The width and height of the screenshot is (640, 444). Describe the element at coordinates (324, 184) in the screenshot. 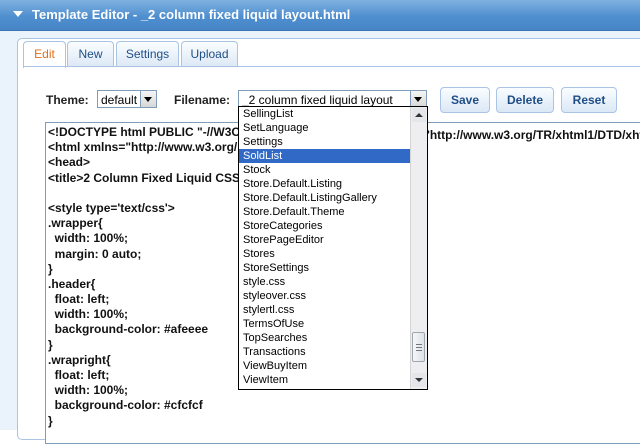

I see `dropdown-option: Store.Default.Listing` at that location.